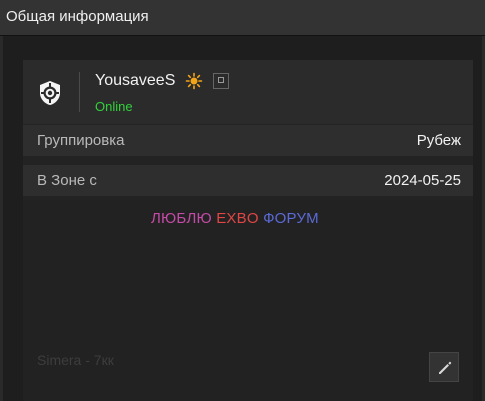 Image resolution: width=485 pixels, height=401 pixels. What do you see at coordinates (67, 180) in the screenshot?
I see `zone-since-label: В Зоне с` at bounding box center [67, 180].